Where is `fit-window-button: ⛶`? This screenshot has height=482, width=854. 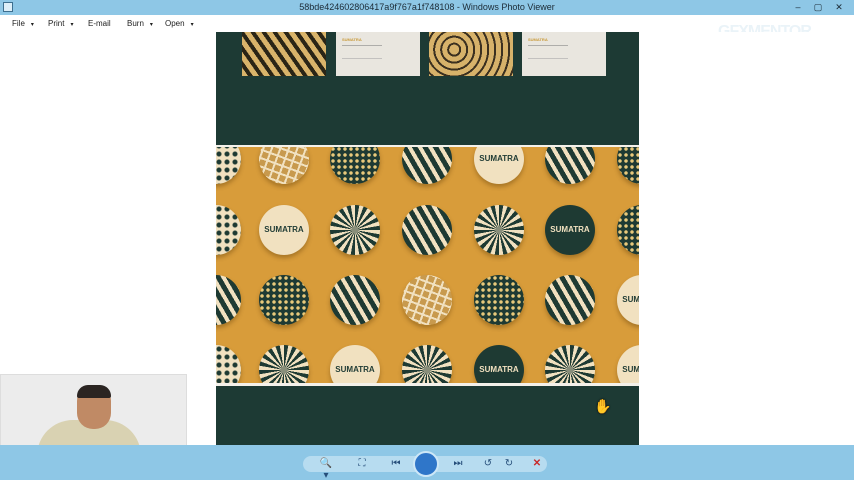 fit-window-button: ⛶ is located at coordinates (362, 464).